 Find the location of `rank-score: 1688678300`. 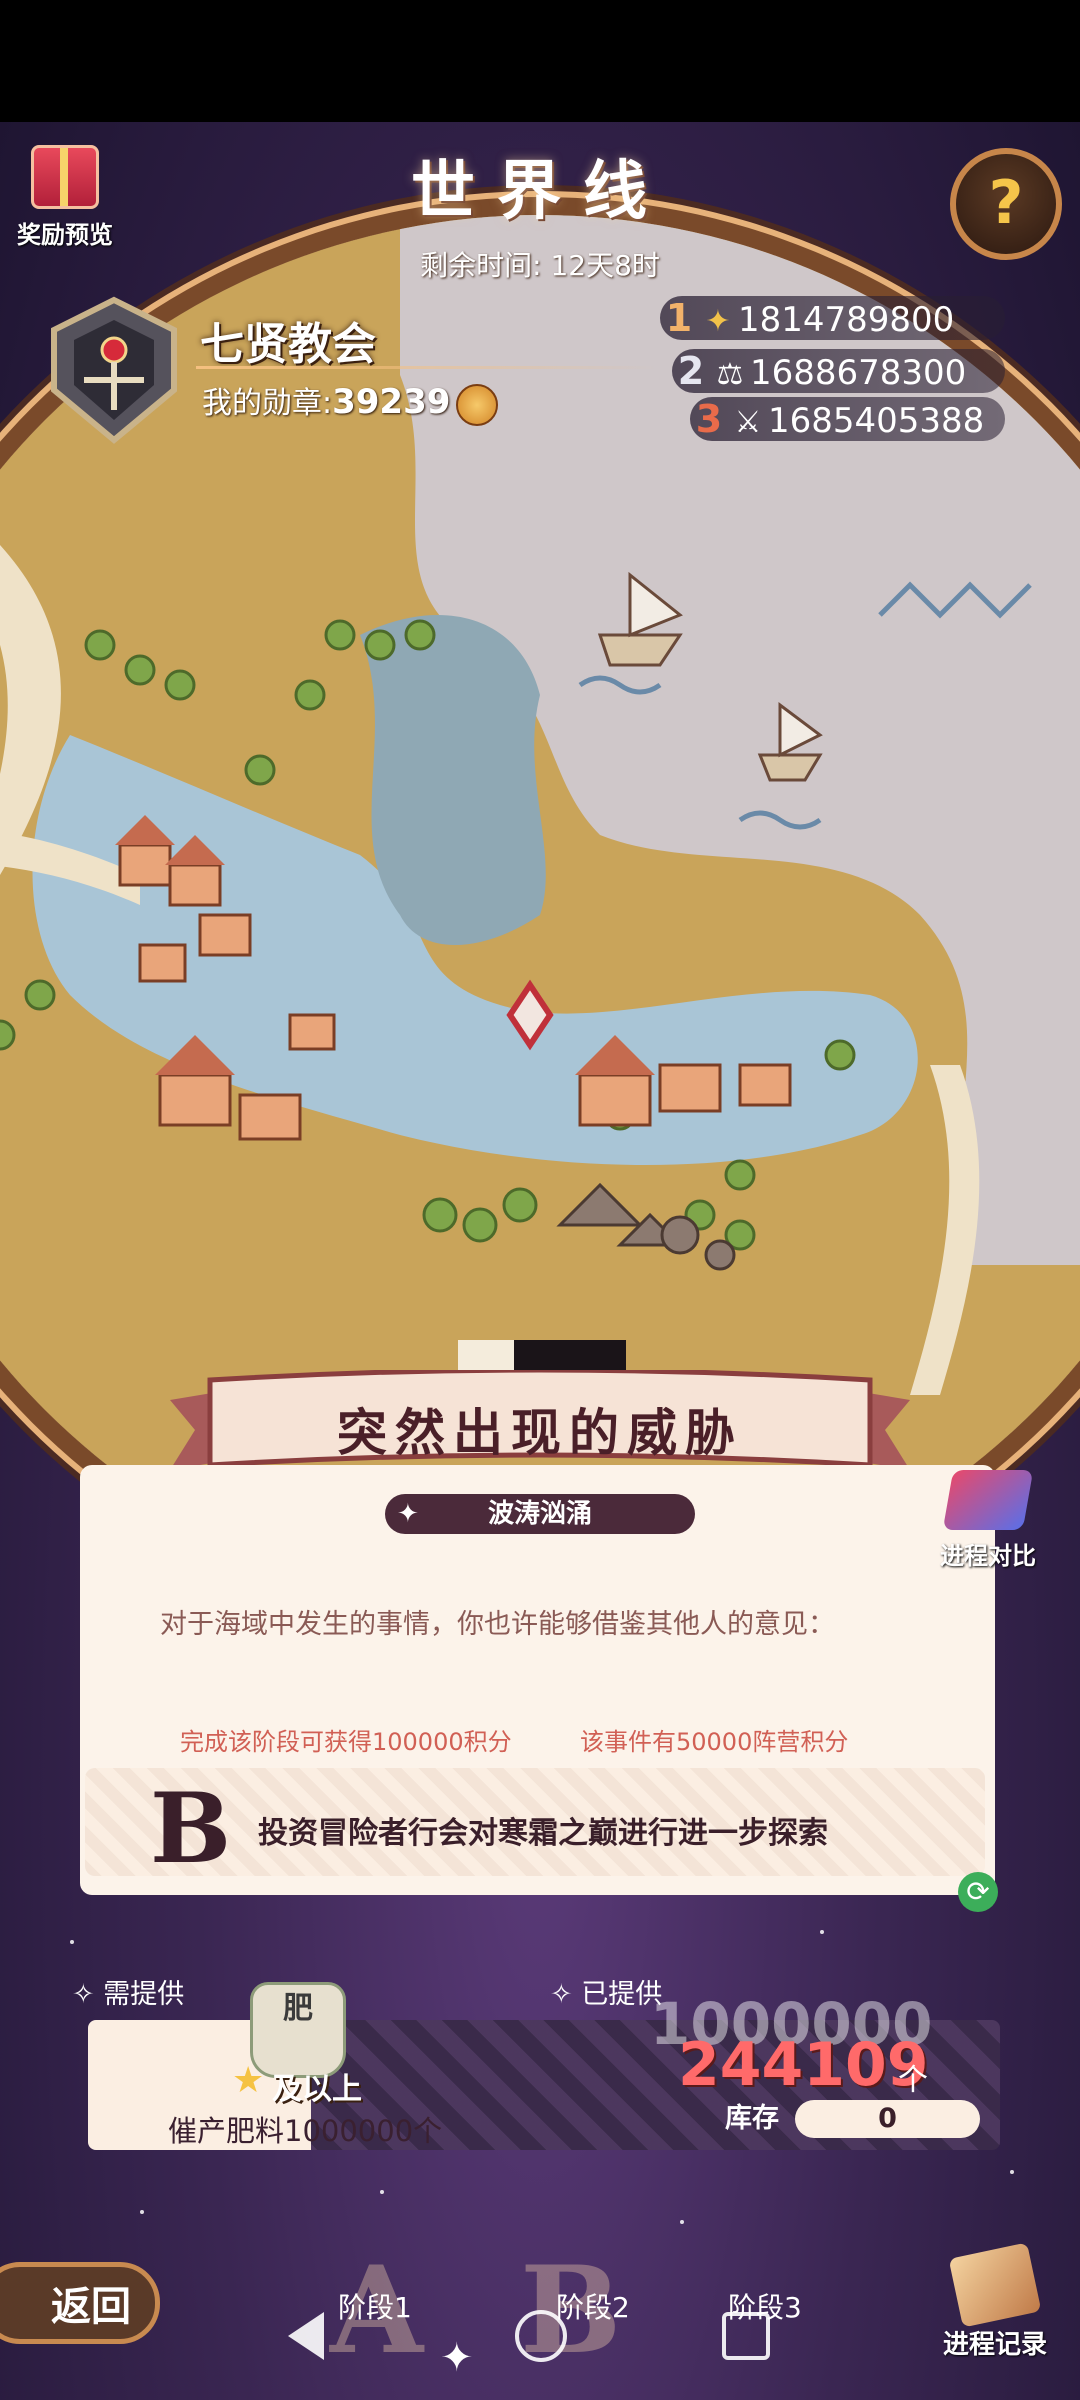

rank-score: 1688678300 is located at coordinates (858, 373).